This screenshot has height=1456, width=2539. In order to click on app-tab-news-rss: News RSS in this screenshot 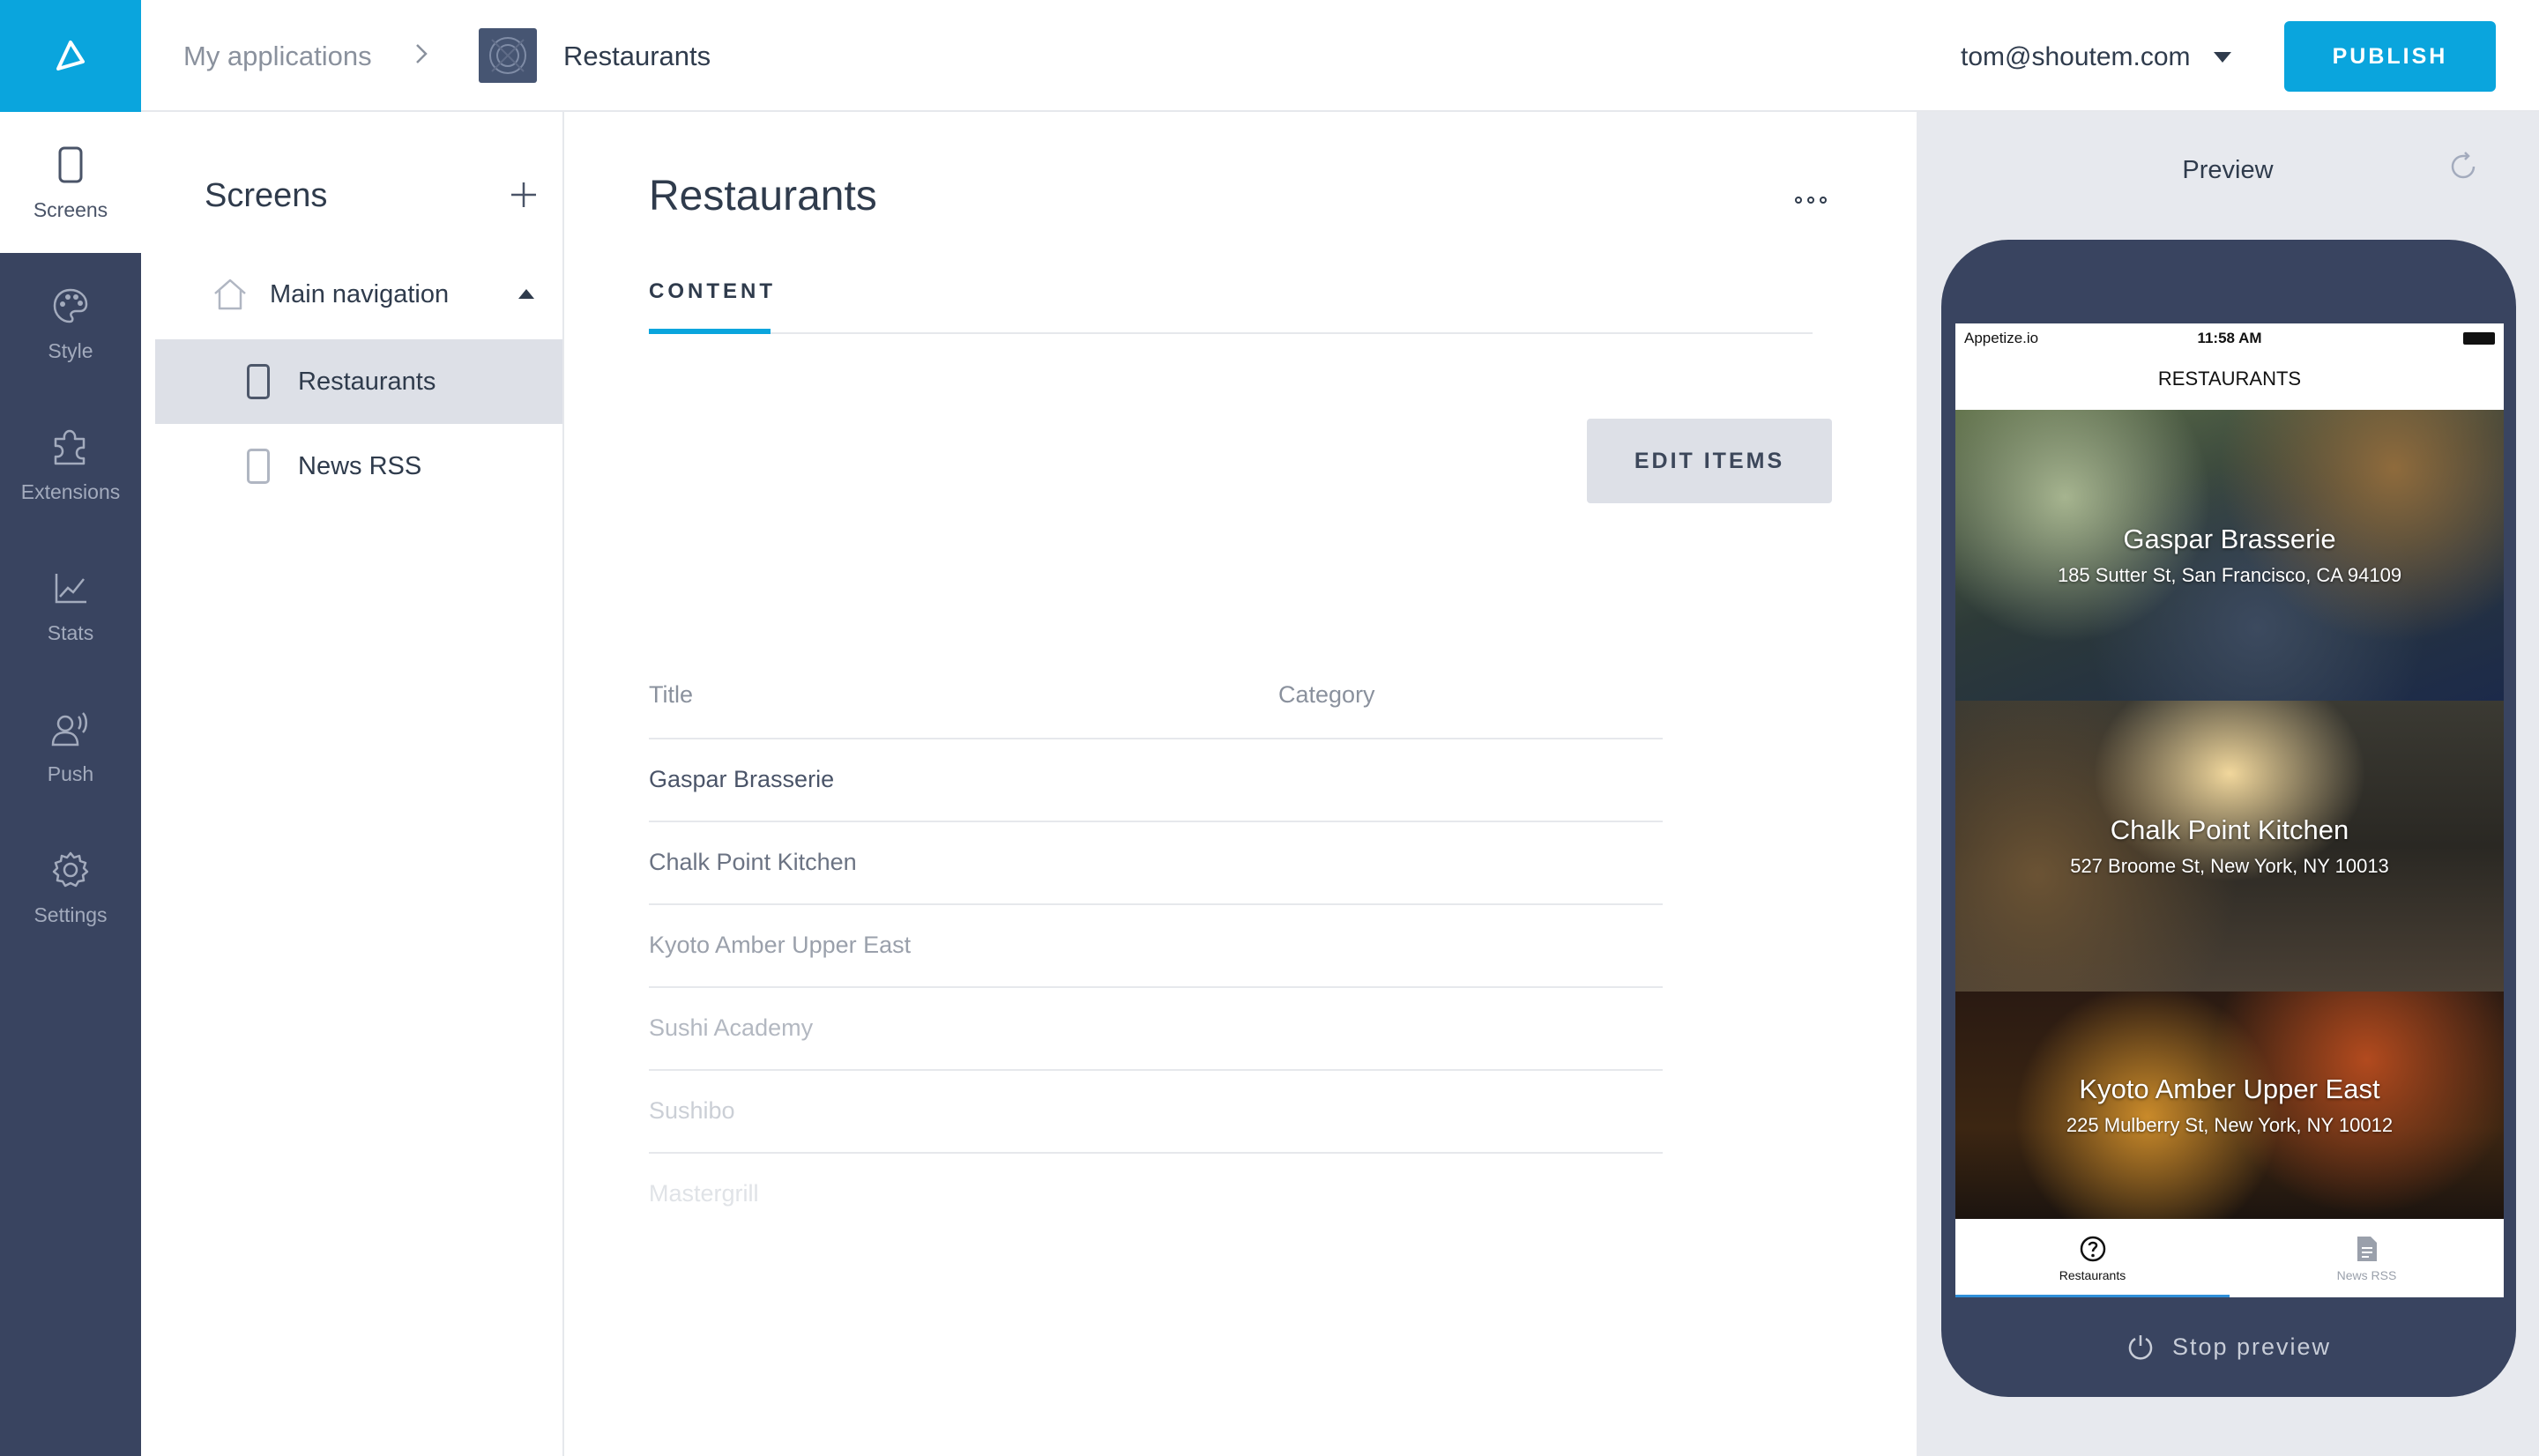, I will do `click(2367, 1258)`.